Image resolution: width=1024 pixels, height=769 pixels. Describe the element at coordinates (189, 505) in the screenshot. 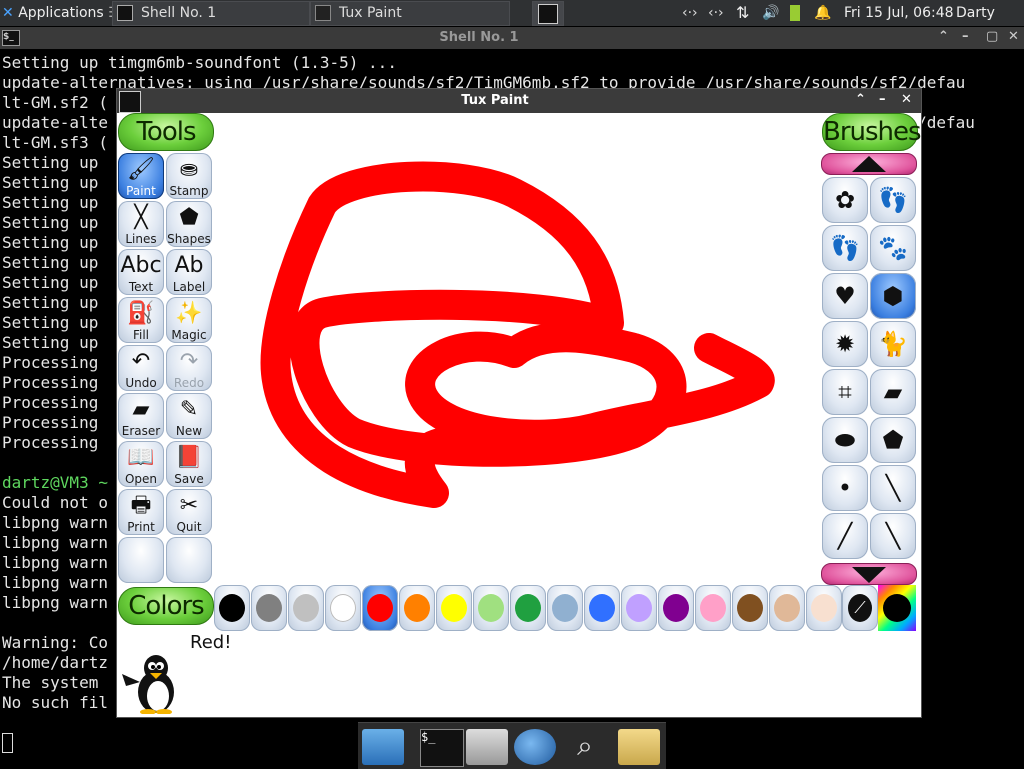

I see `quit-icon: ✂` at that location.